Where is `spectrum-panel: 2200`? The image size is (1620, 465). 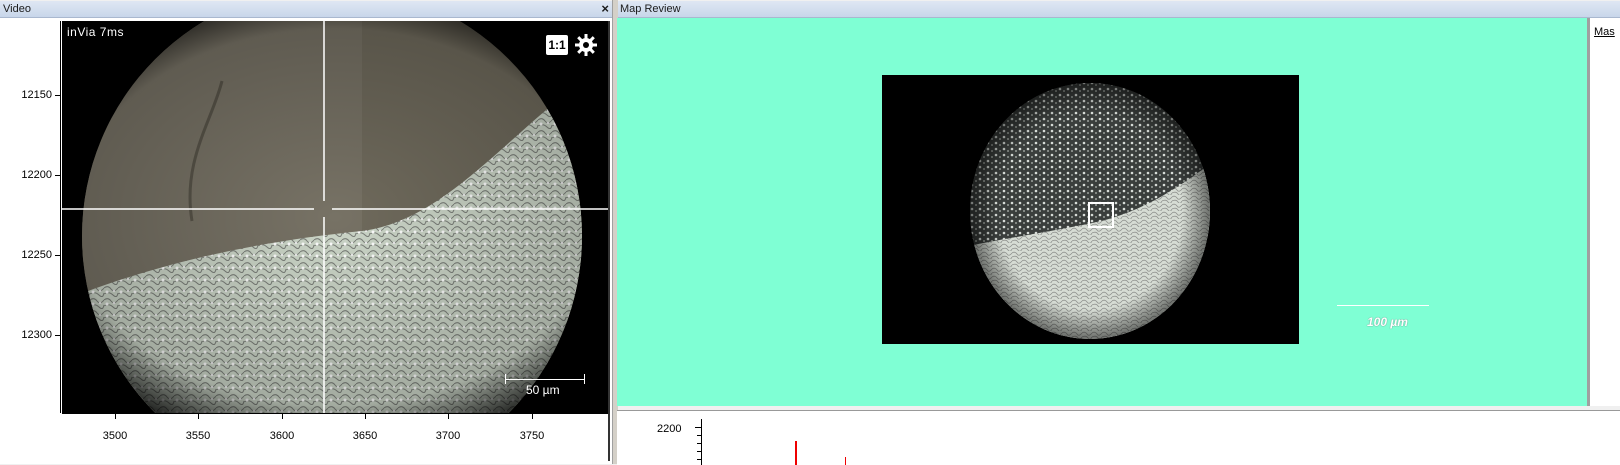
spectrum-panel: 2200 is located at coordinates (1118, 437).